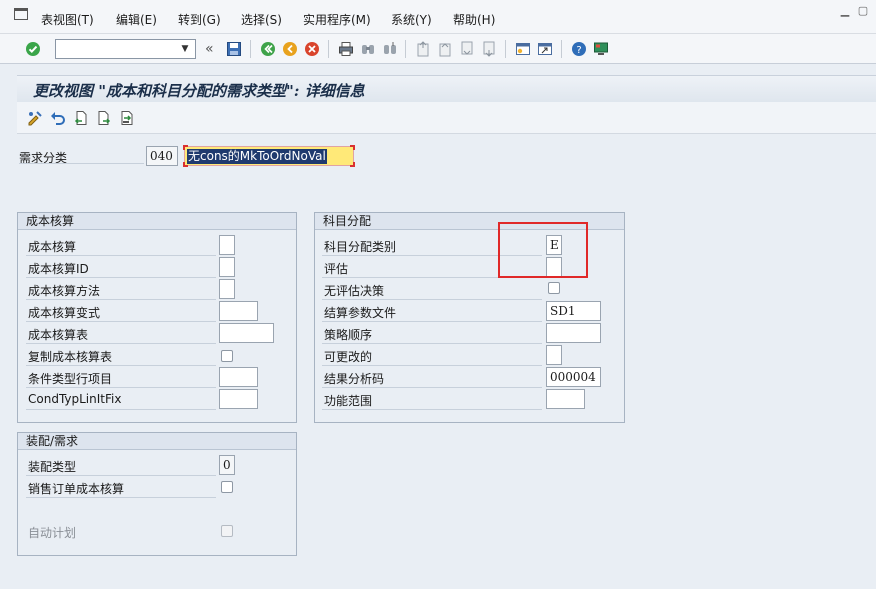 This screenshot has width=876, height=589. Describe the element at coordinates (35, 118) in the screenshot. I see `other-entry-icon` at that location.